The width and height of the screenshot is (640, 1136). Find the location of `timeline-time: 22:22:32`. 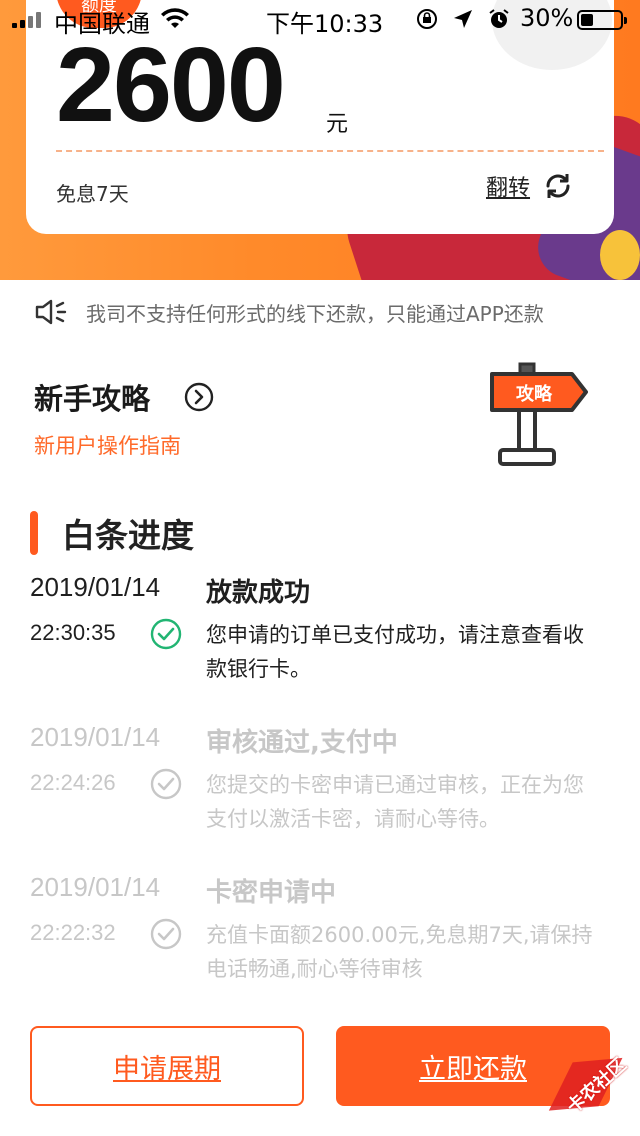

timeline-time: 22:22:32 is located at coordinates (73, 932).